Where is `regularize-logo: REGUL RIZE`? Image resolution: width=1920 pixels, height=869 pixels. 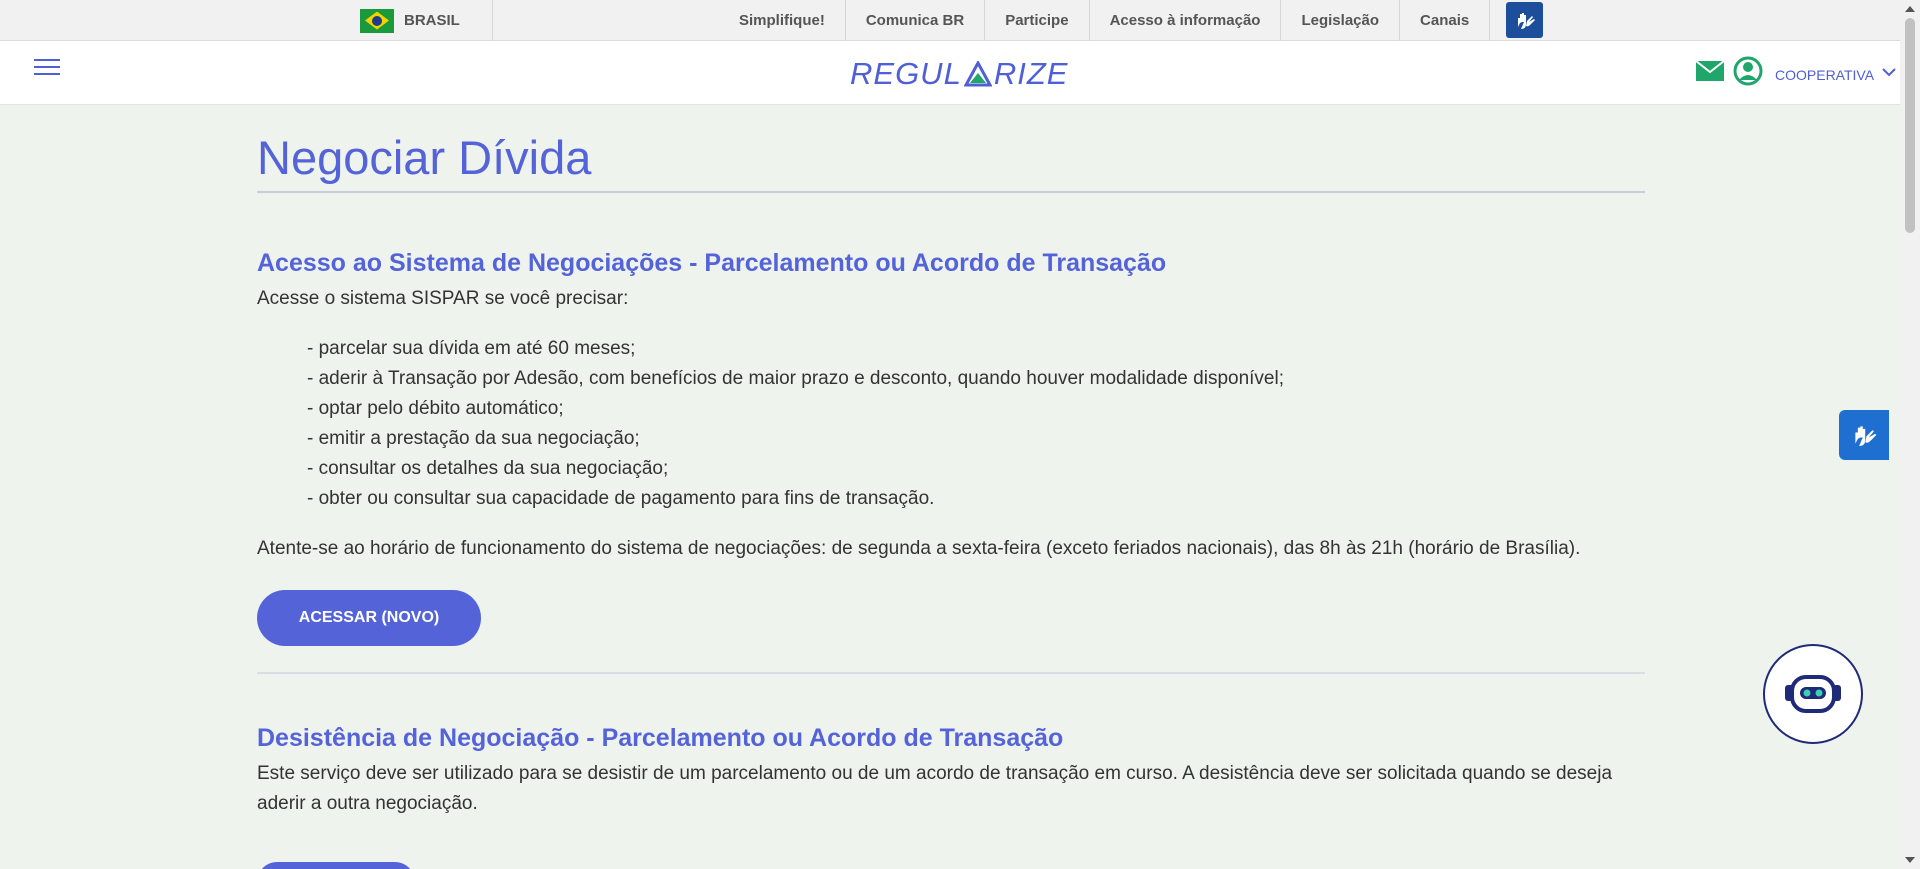 regularize-logo: REGUL RIZE is located at coordinates (959, 74).